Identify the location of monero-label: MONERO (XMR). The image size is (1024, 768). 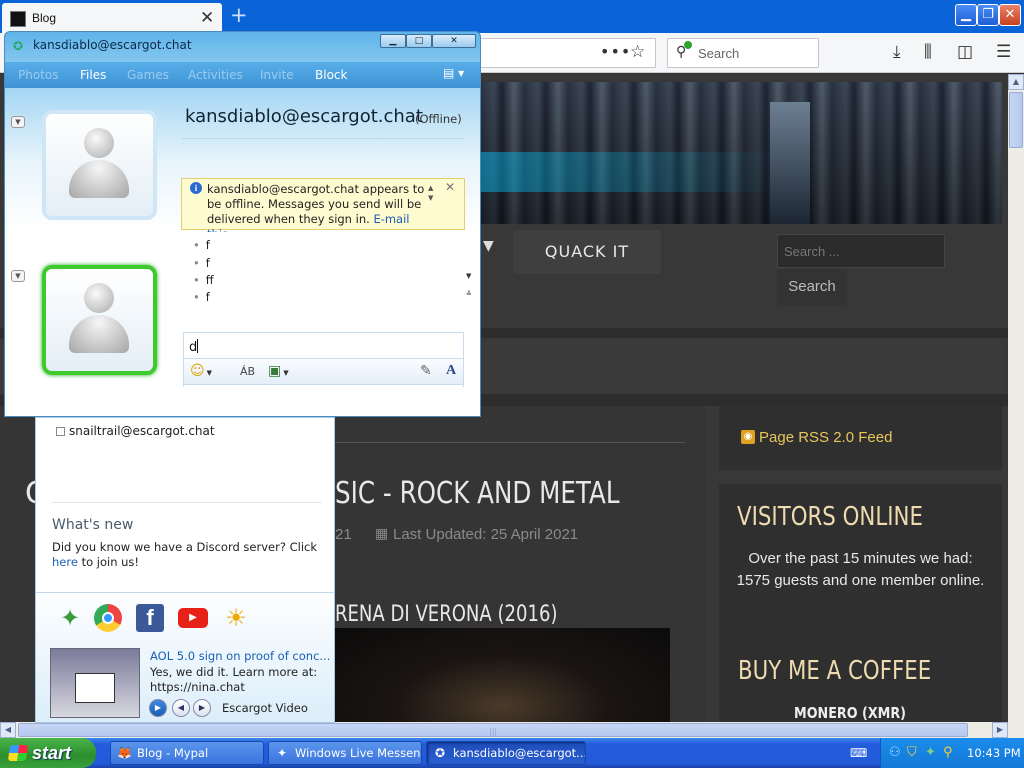
(850, 713).